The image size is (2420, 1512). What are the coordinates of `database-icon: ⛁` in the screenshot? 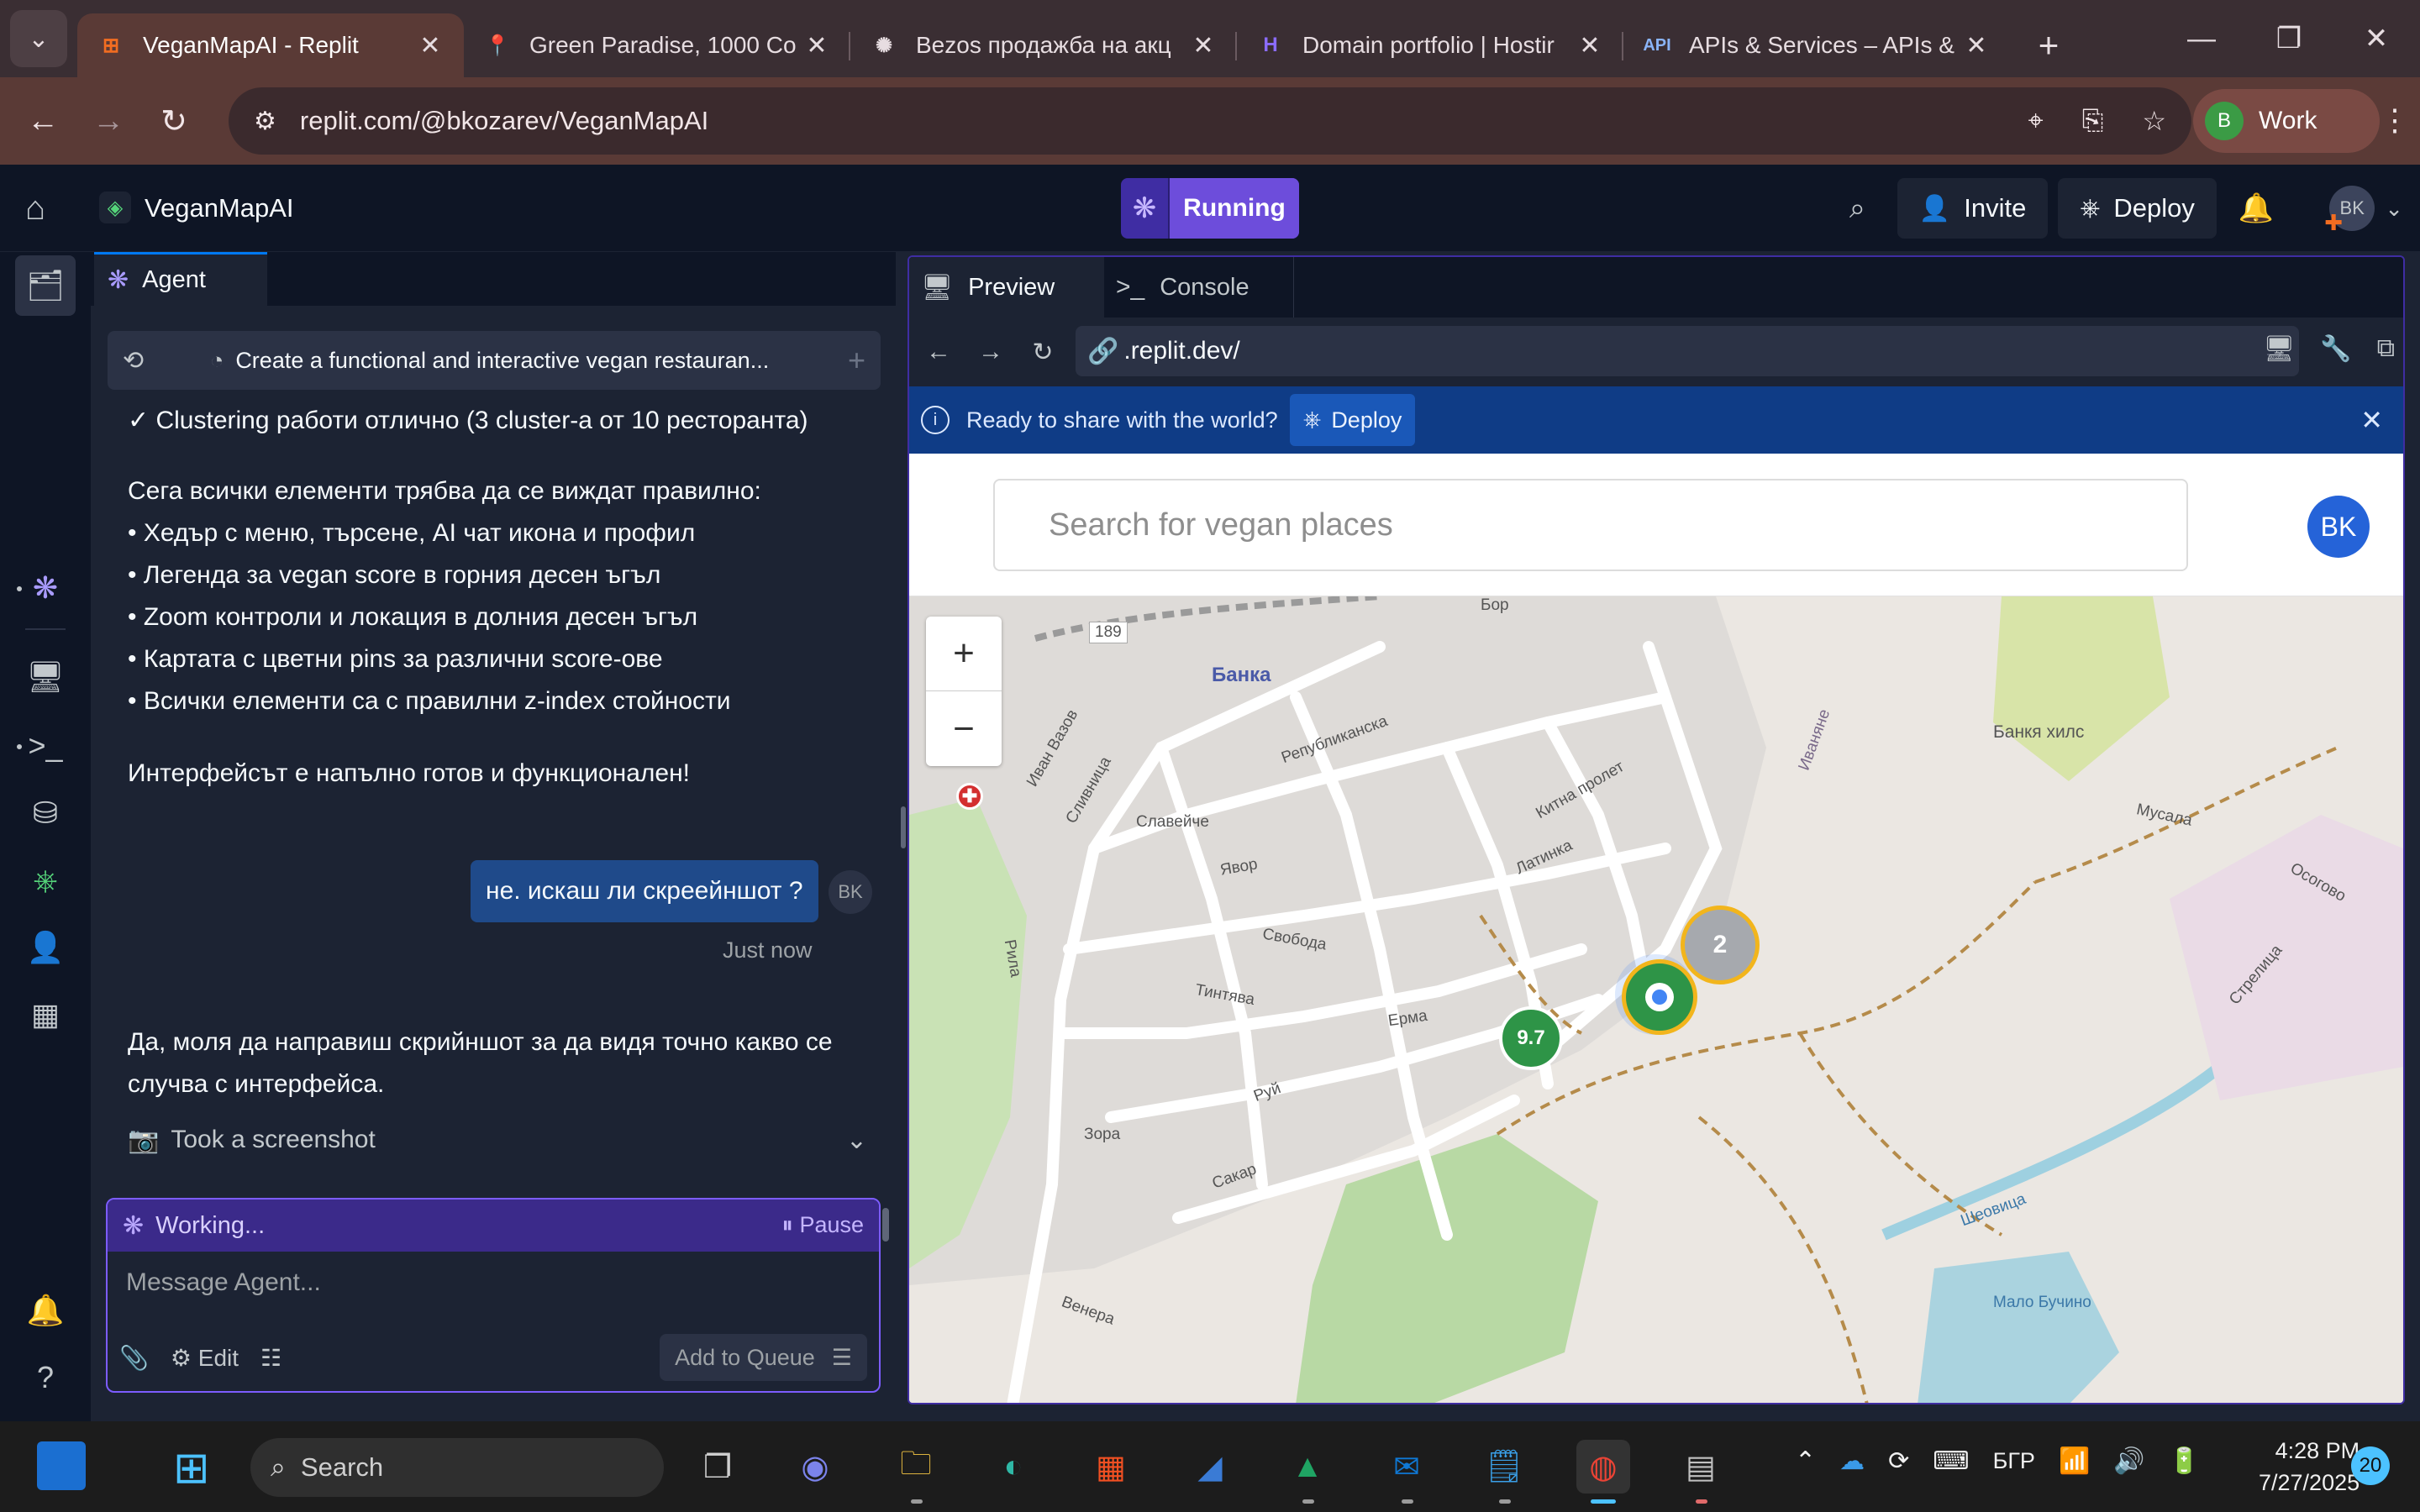 It's located at (45, 813).